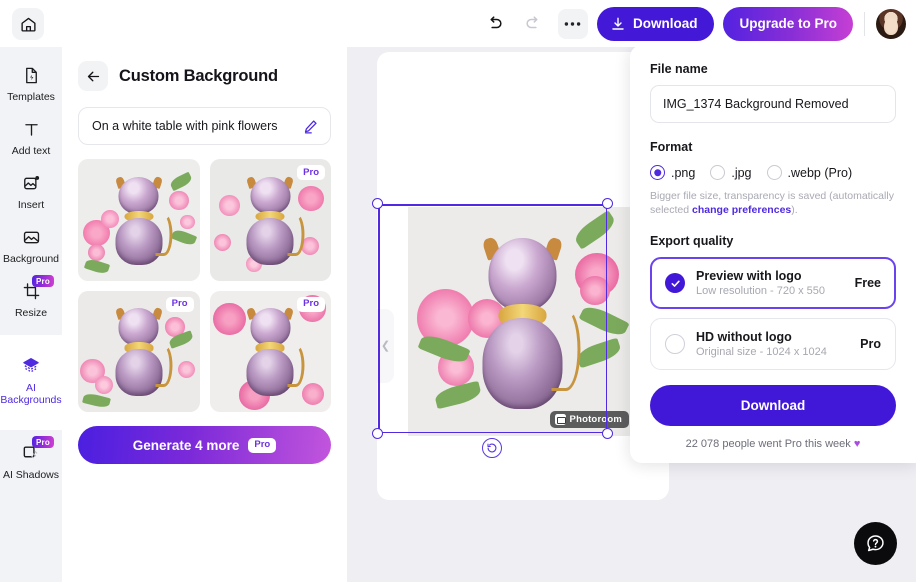  I want to click on background-result-4: Pro, so click(270, 351).